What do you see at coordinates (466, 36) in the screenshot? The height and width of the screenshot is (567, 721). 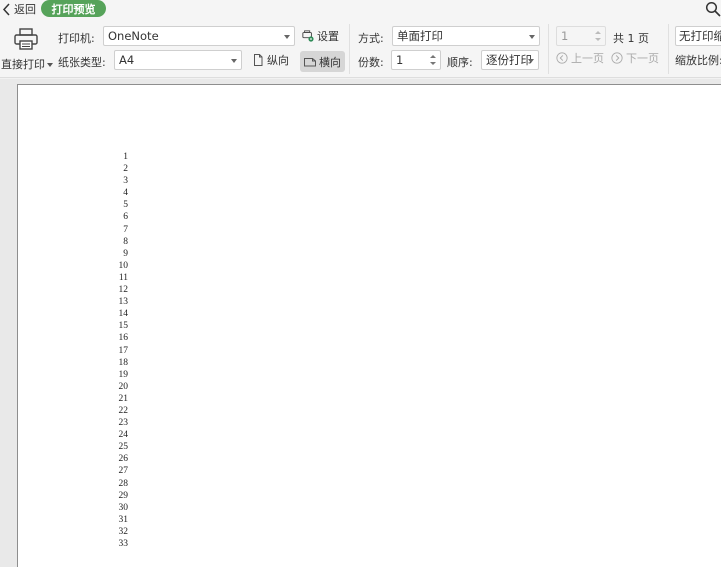 I see `print-method-select: 单面打印` at bounding box center [466, 36].